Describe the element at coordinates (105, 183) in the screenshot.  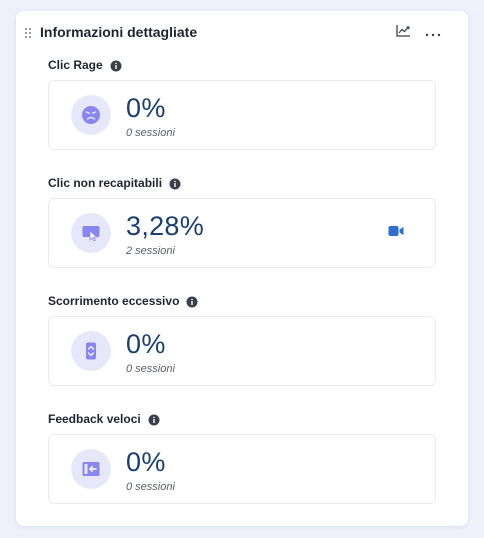
I see `section-label: Clic non recapitabili` at that location.